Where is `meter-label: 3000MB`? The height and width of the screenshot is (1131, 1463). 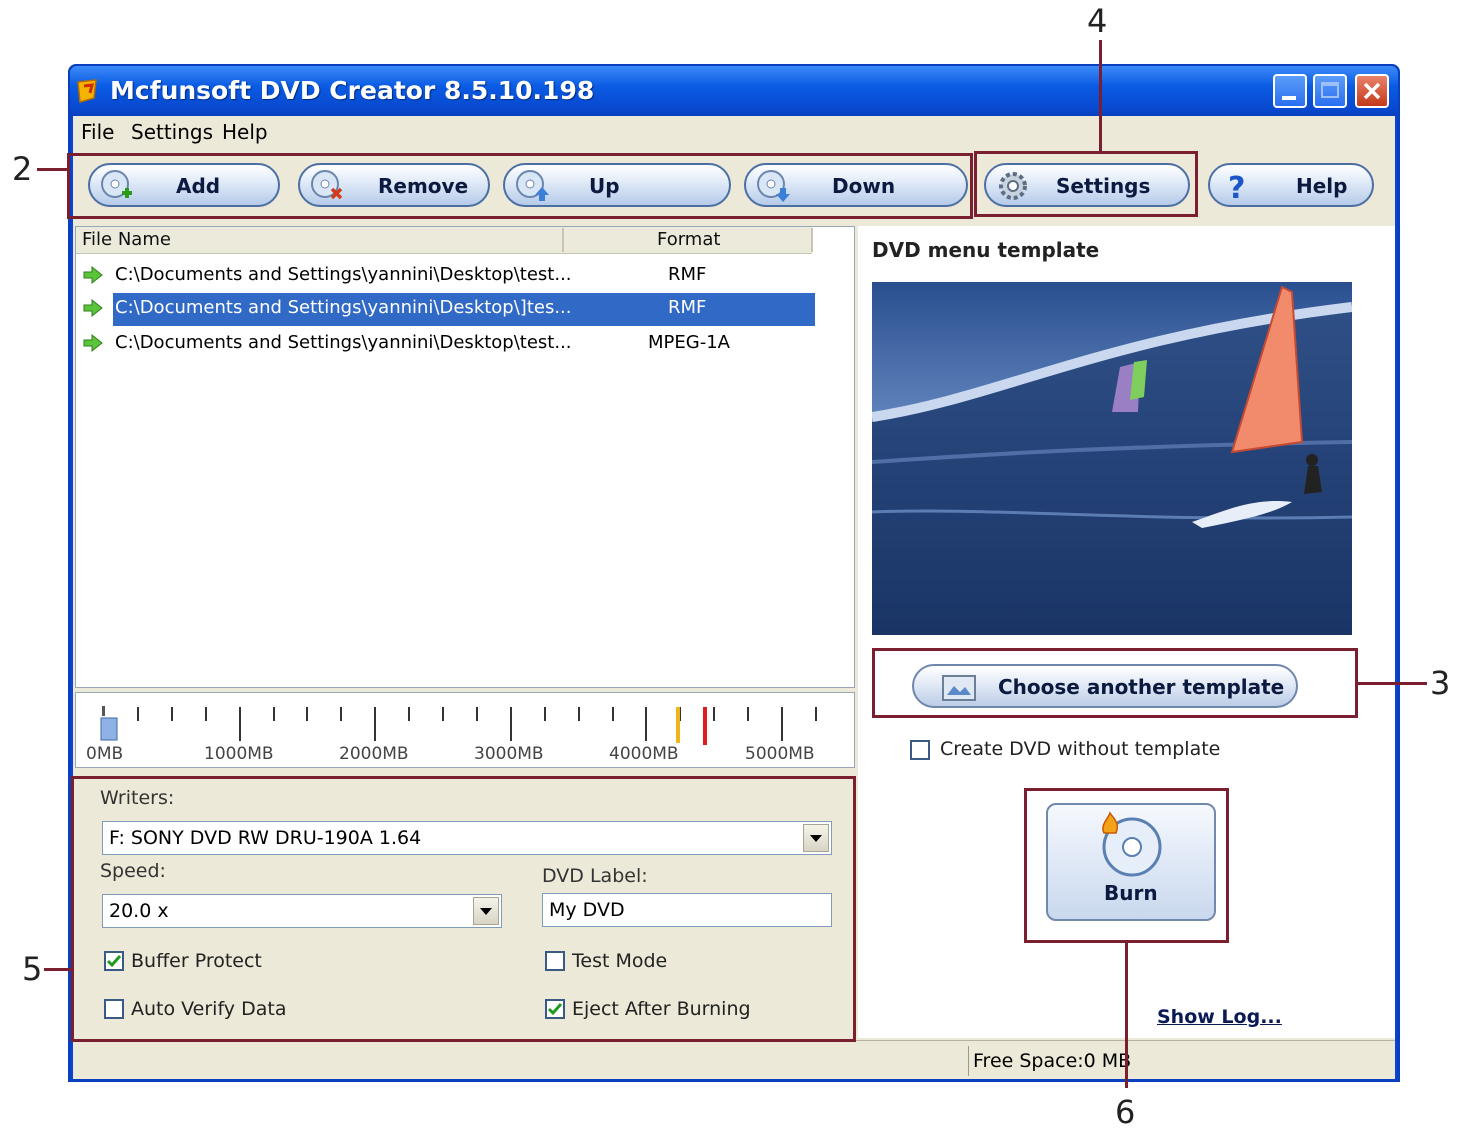 meter-label: 3000MB is located at coordinates (509, 754).